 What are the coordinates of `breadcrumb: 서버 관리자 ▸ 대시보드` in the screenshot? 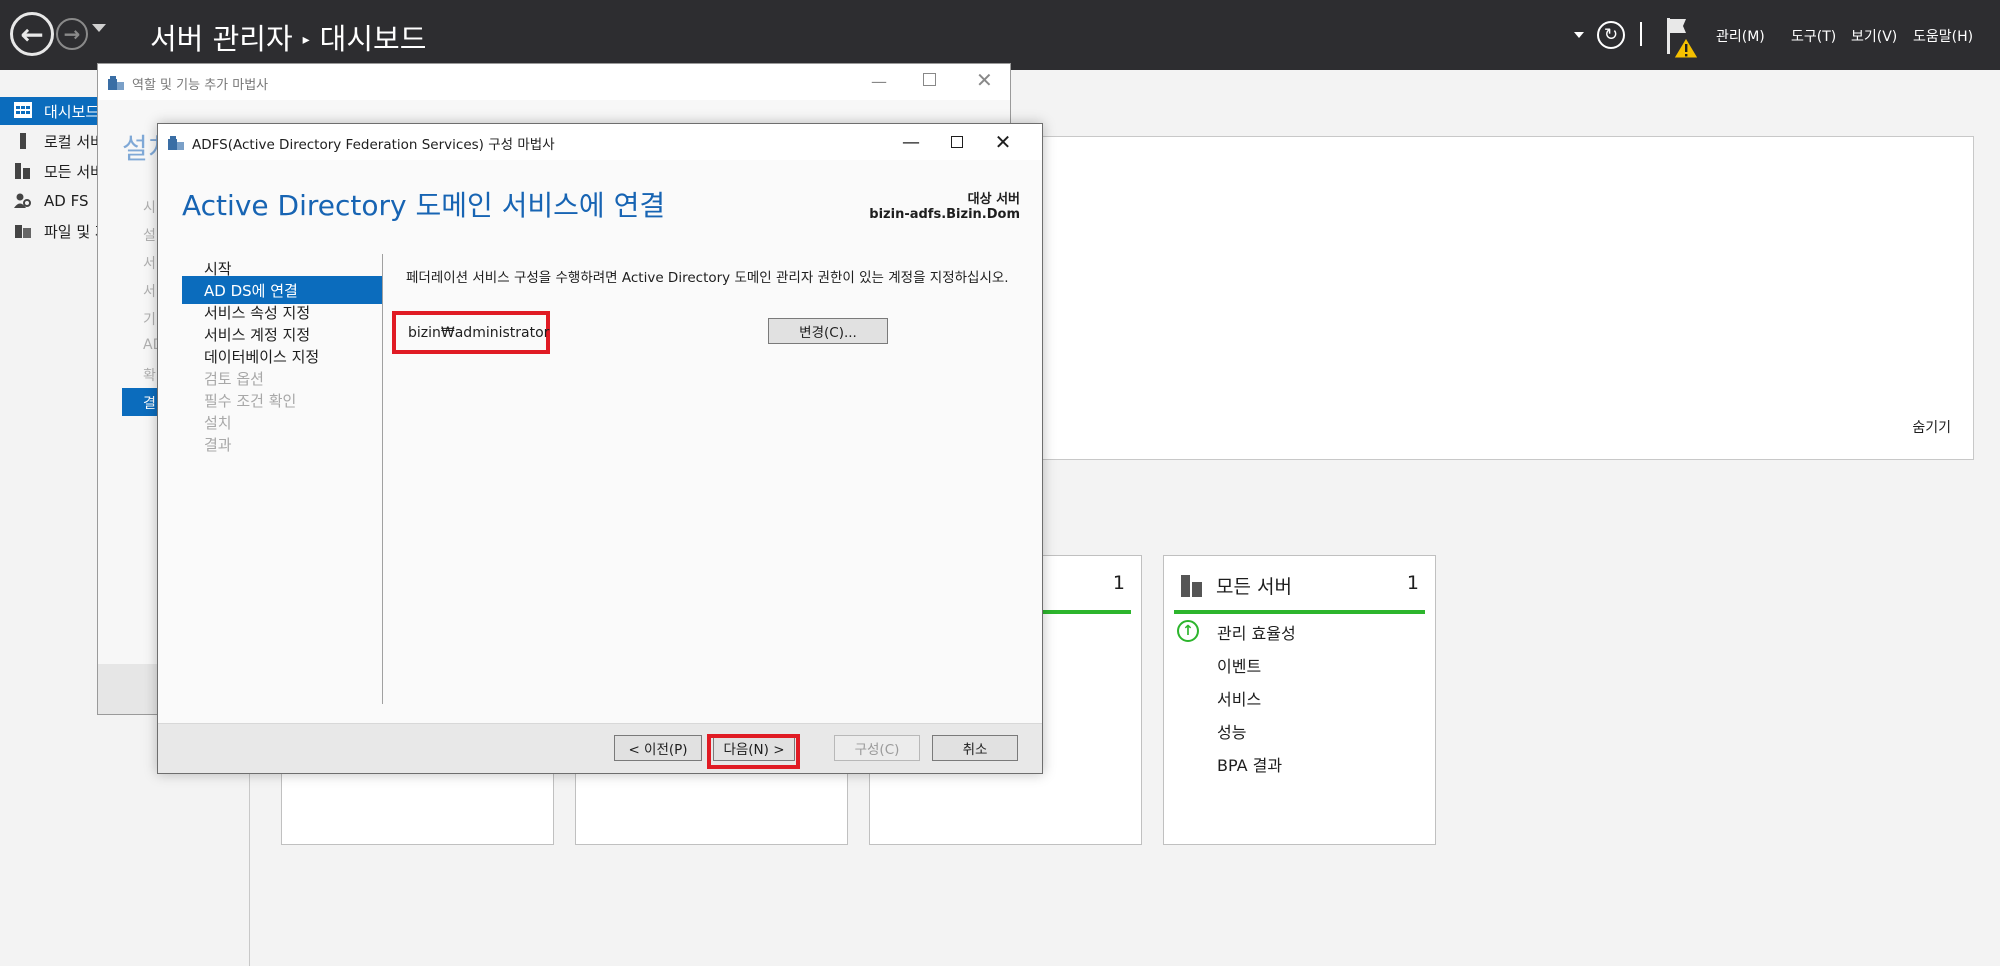 It's located at (288, 37).